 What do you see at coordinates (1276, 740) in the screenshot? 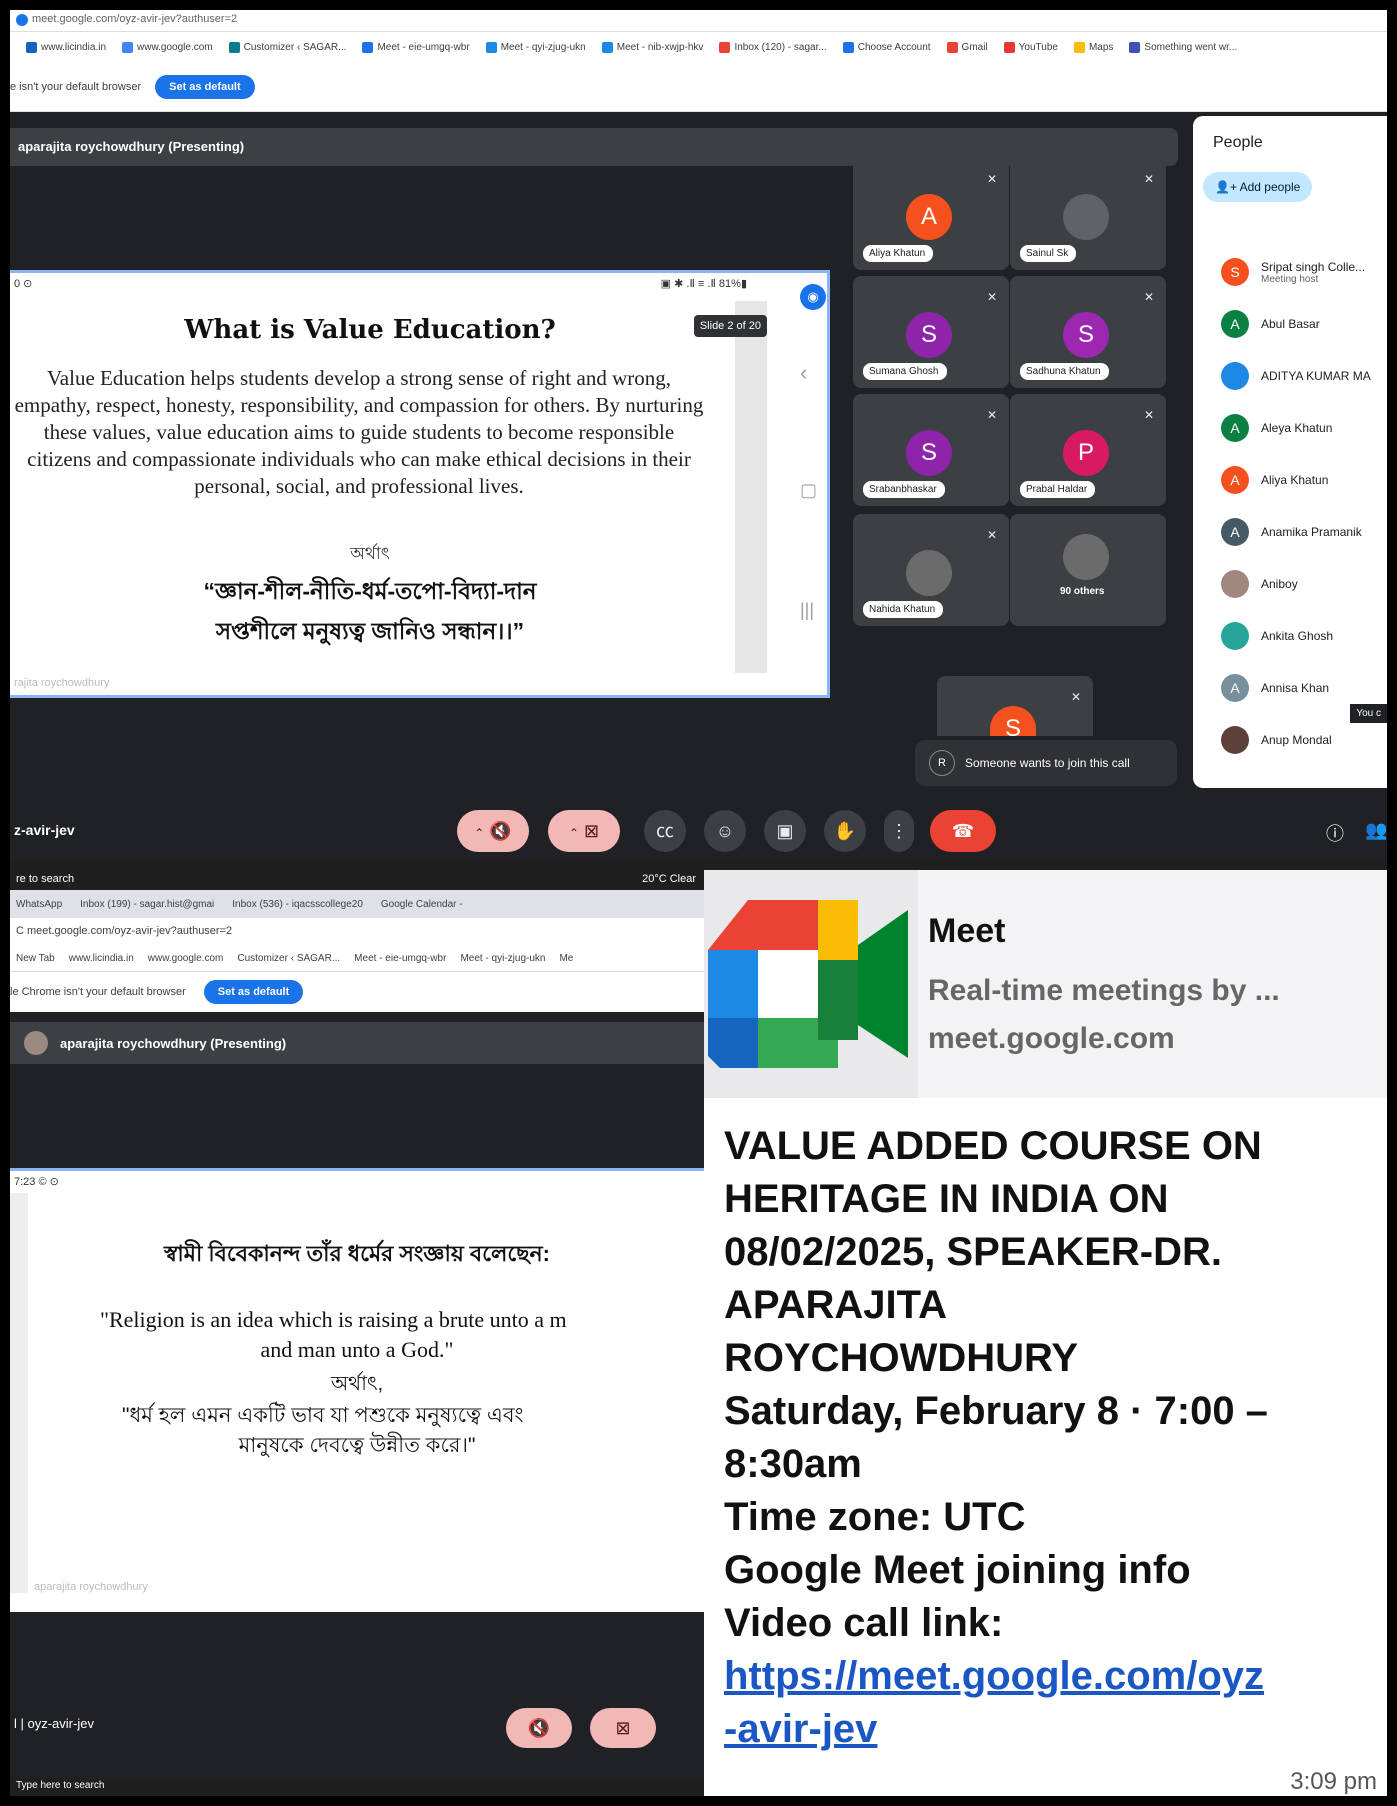
I see `people-list-item: Anup Mondal` at bounding box center [1276, 740].